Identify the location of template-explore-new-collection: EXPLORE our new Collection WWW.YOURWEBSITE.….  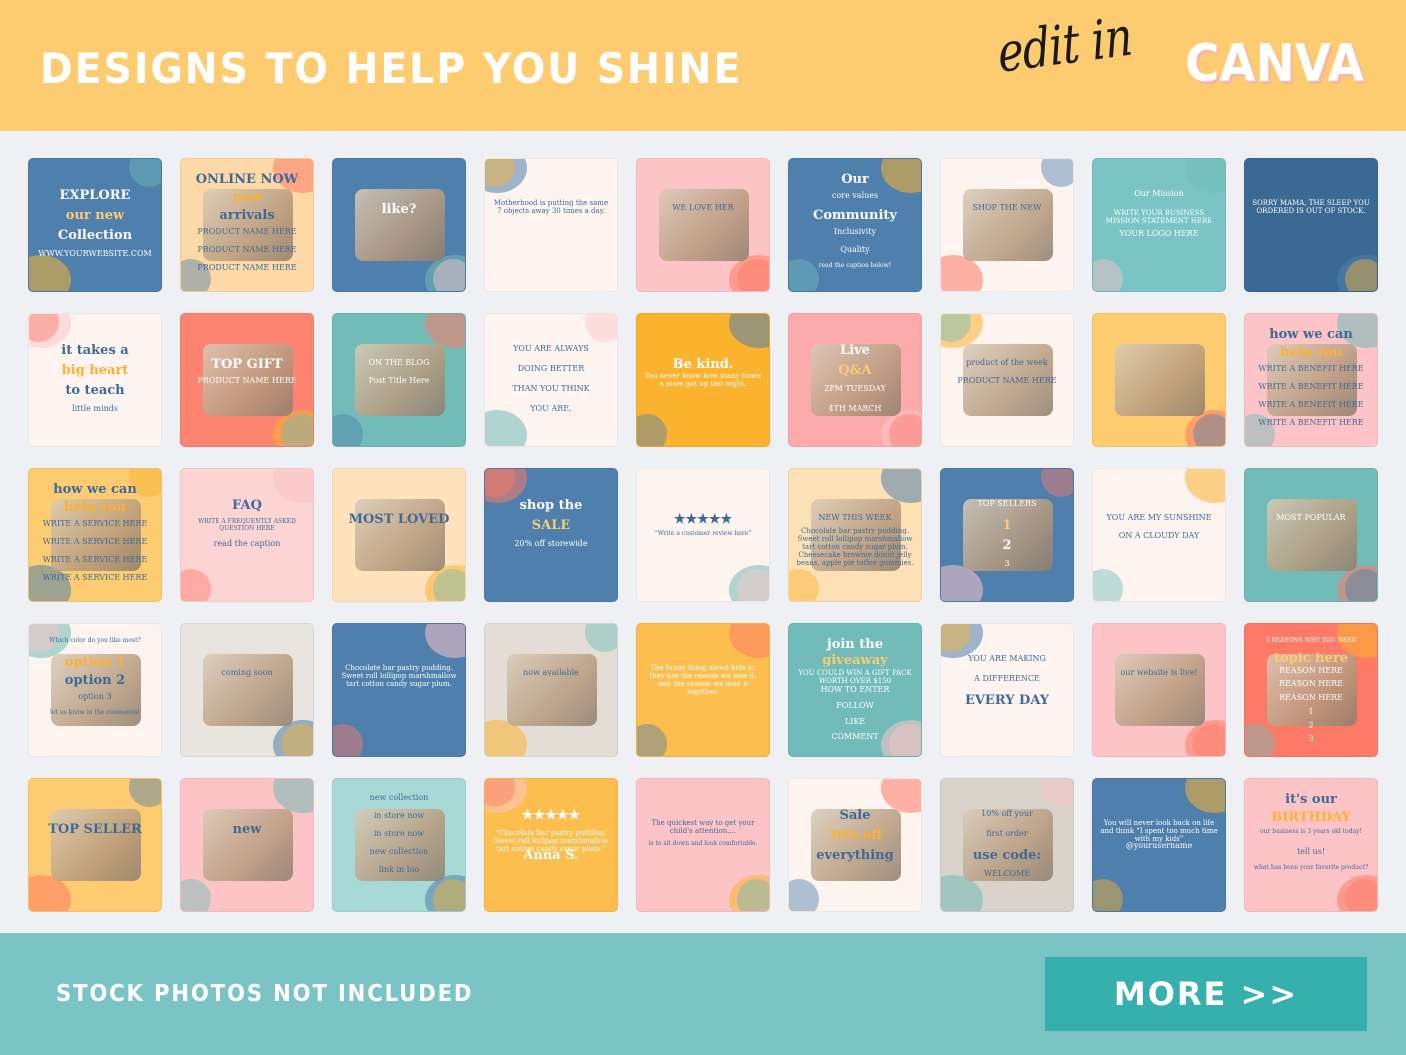
(95, 225).